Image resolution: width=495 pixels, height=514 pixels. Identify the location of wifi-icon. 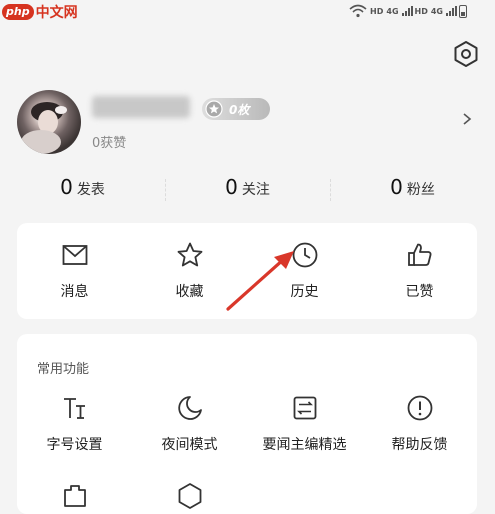
(358, 11).